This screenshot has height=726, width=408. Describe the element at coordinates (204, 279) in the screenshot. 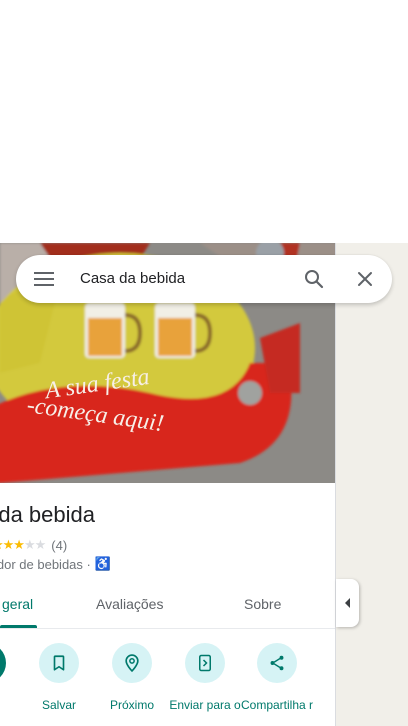

I see `search-box: Casa da bebida` at that location.